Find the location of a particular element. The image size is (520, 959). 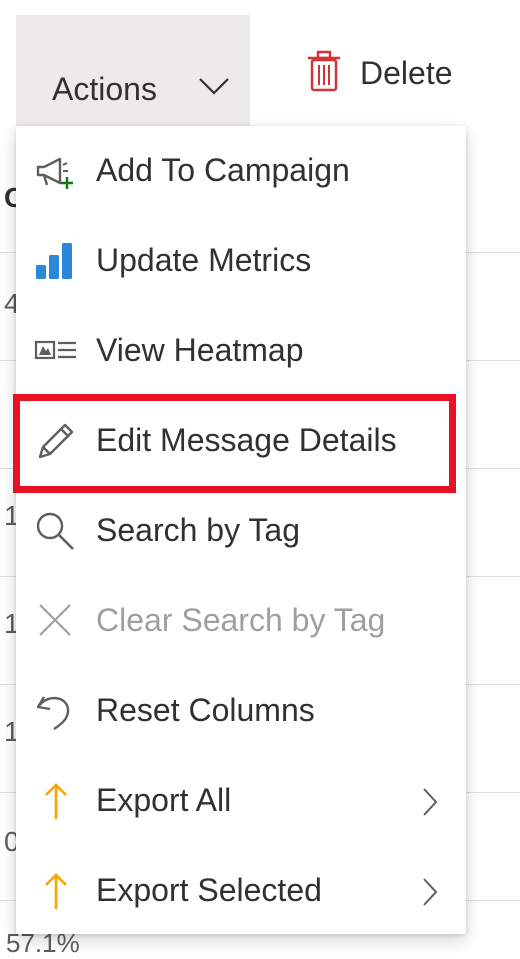

menu-item-export-all: Export All is located at coordinates (241, 801).